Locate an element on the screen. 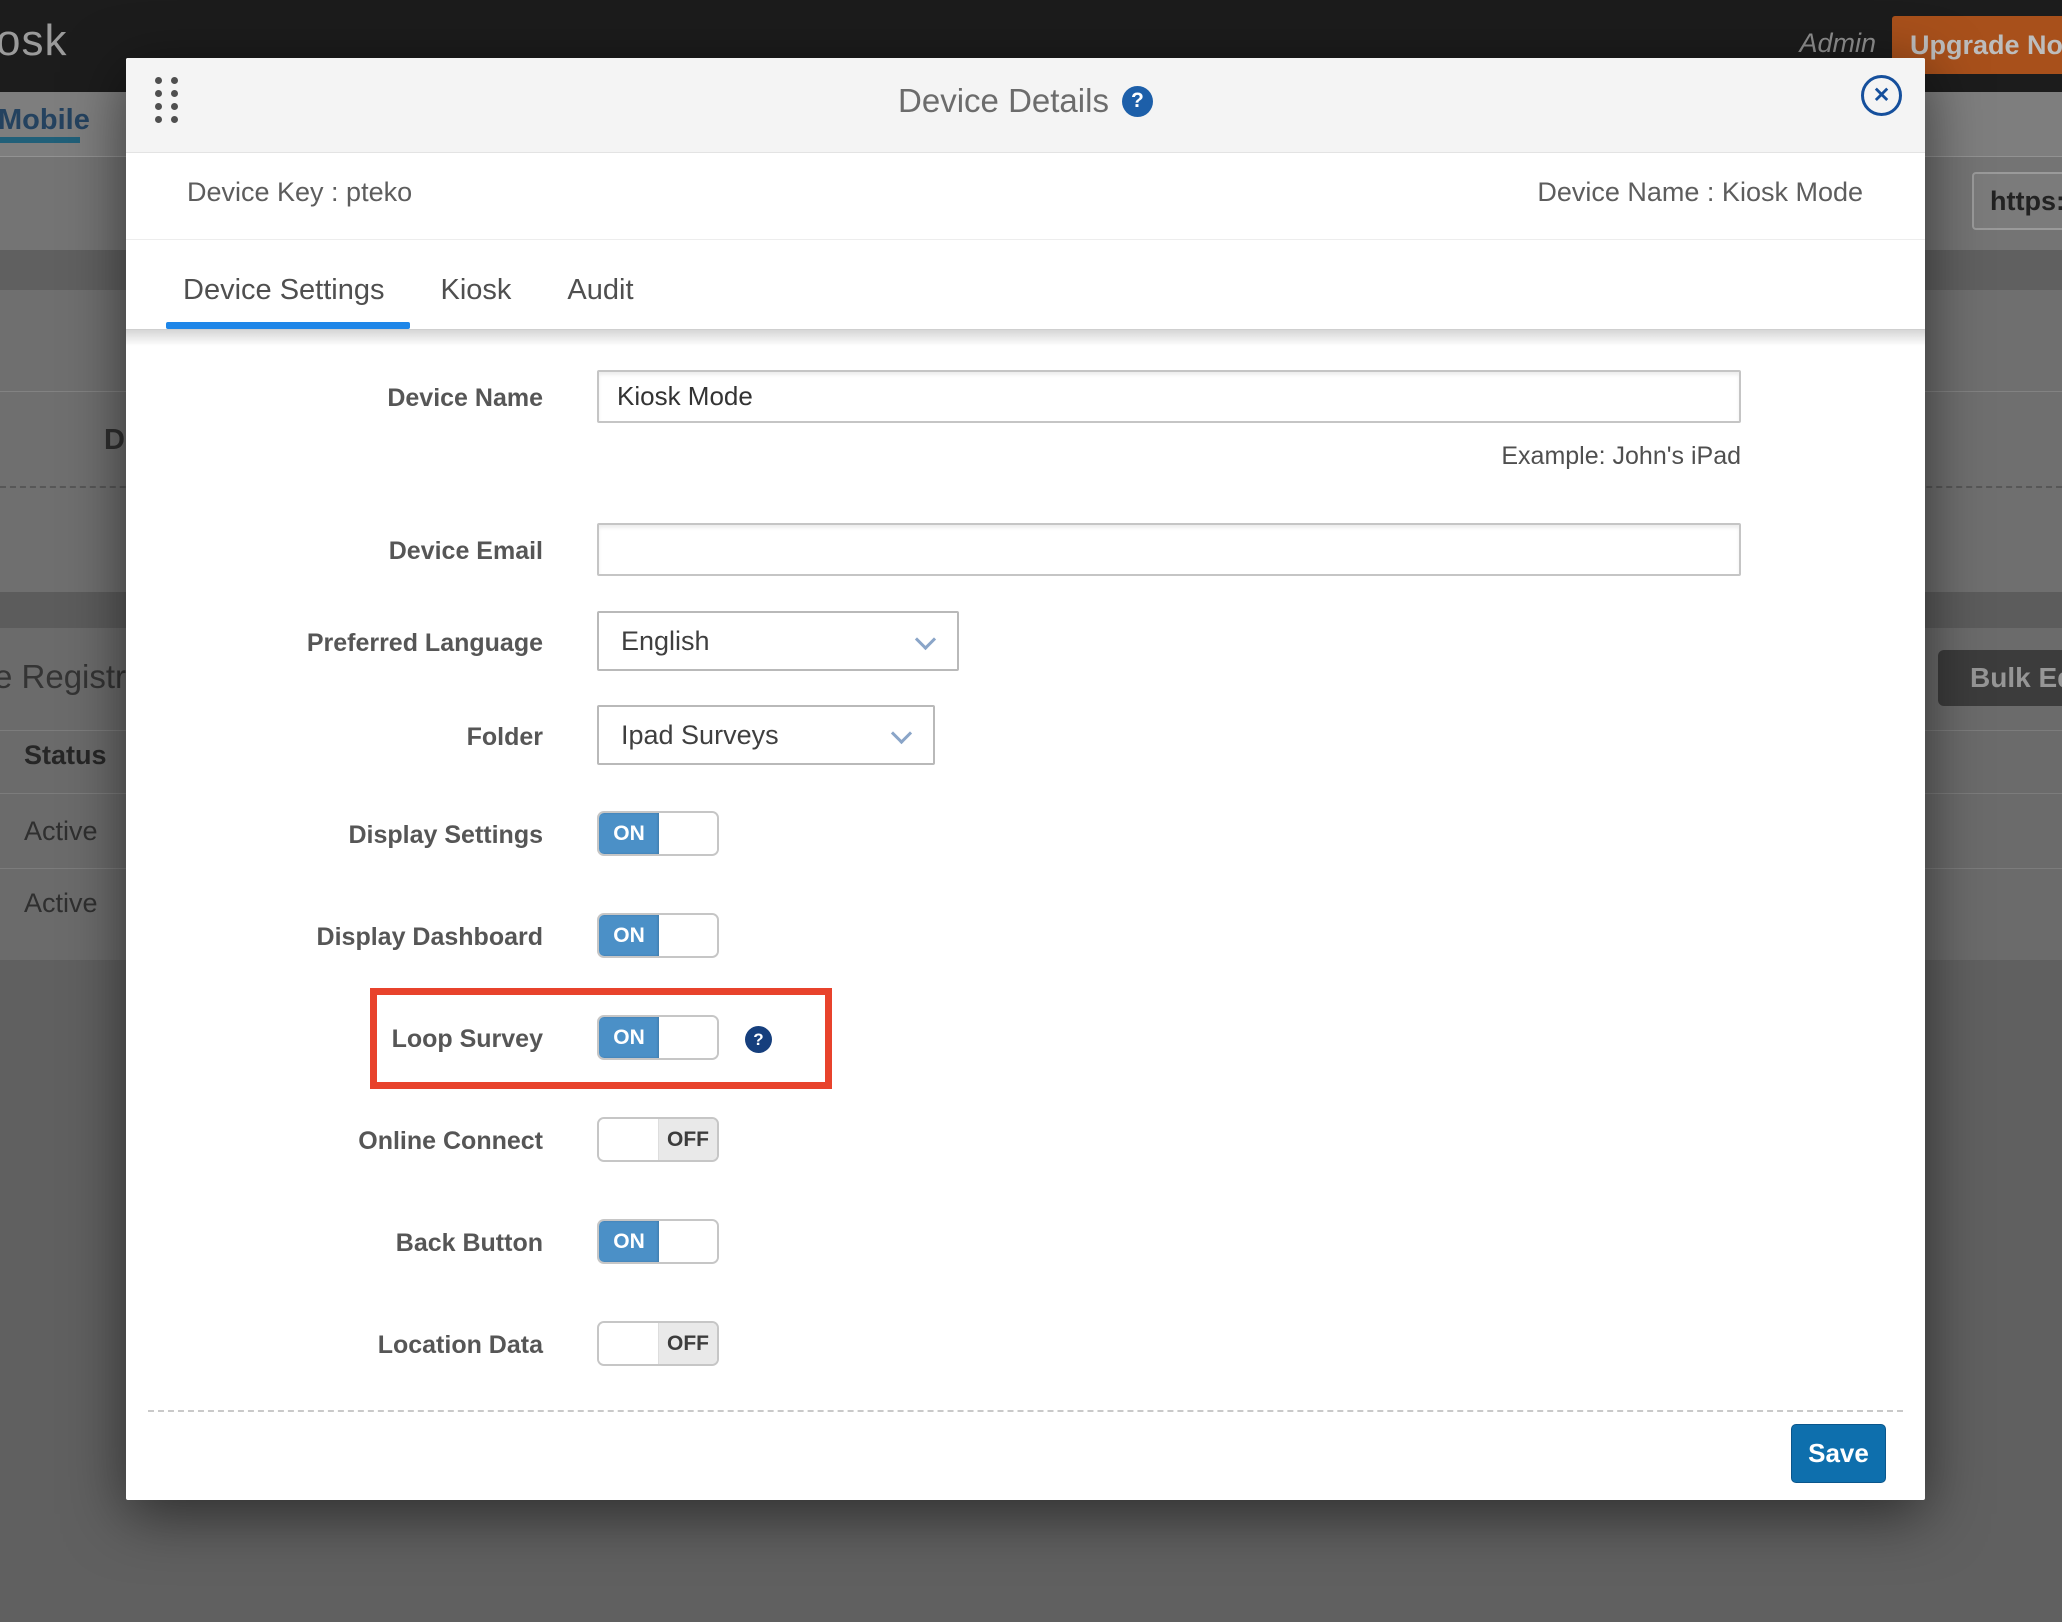 This screenshot has width=2062, height=1622. online-connect-toggle: OFF is located at coordinates (658, 1139).